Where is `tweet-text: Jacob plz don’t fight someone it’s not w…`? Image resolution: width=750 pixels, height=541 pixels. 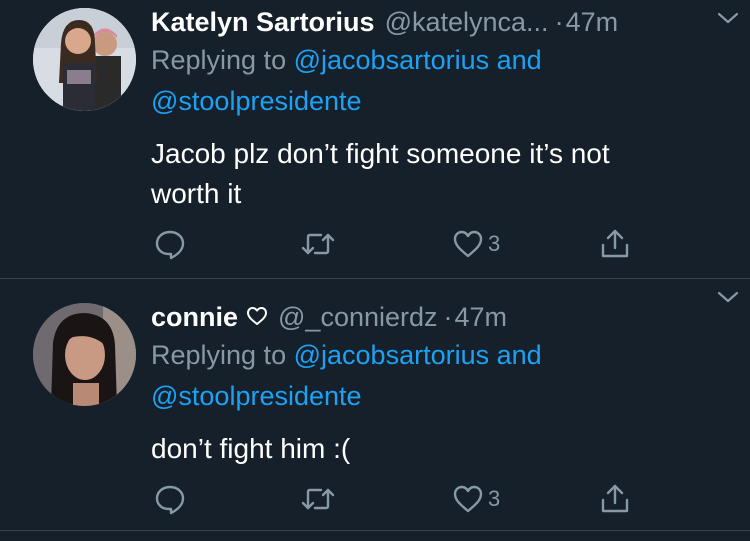 tweet-text: Jacob plz don’t fight someone it’s not w… is located at coordinates (380, 173).